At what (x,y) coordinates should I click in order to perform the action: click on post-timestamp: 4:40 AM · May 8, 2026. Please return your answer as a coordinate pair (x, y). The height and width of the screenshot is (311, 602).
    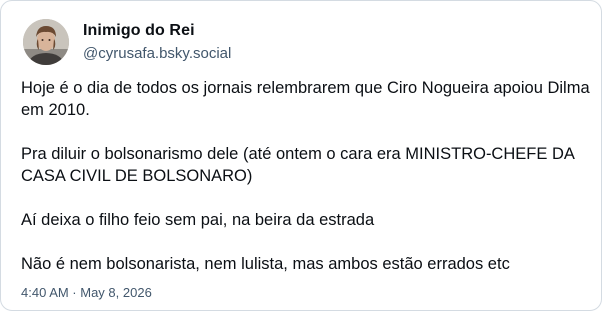
    Looking at the image, I should click on (86, 293).